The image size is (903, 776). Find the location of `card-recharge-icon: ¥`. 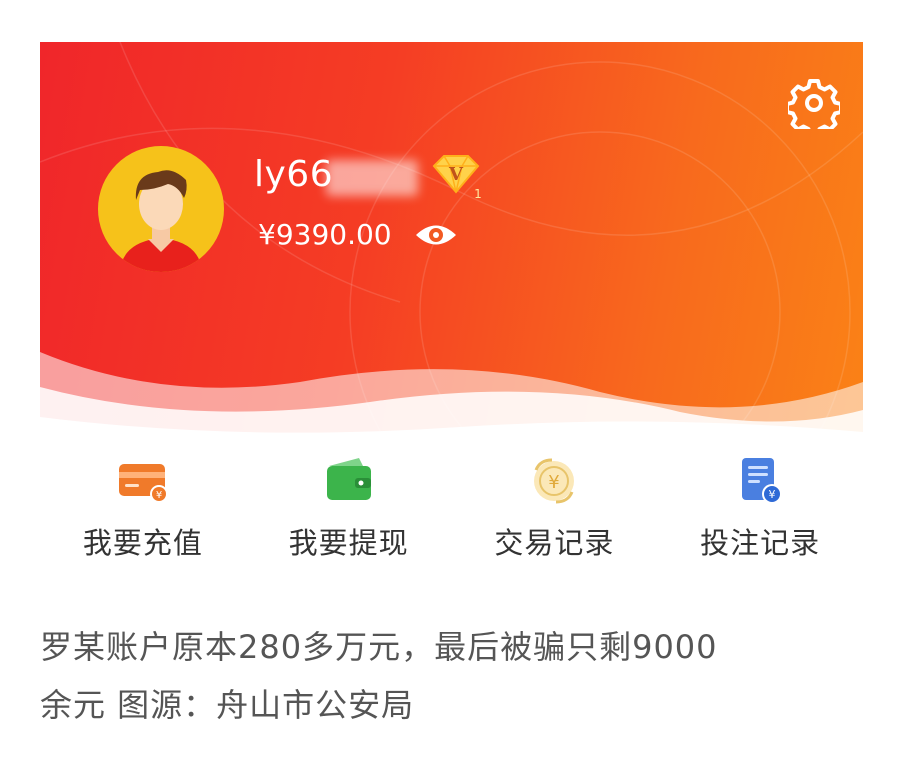

card-recharge-icon: ¥ is located at coordinates (143, 483).